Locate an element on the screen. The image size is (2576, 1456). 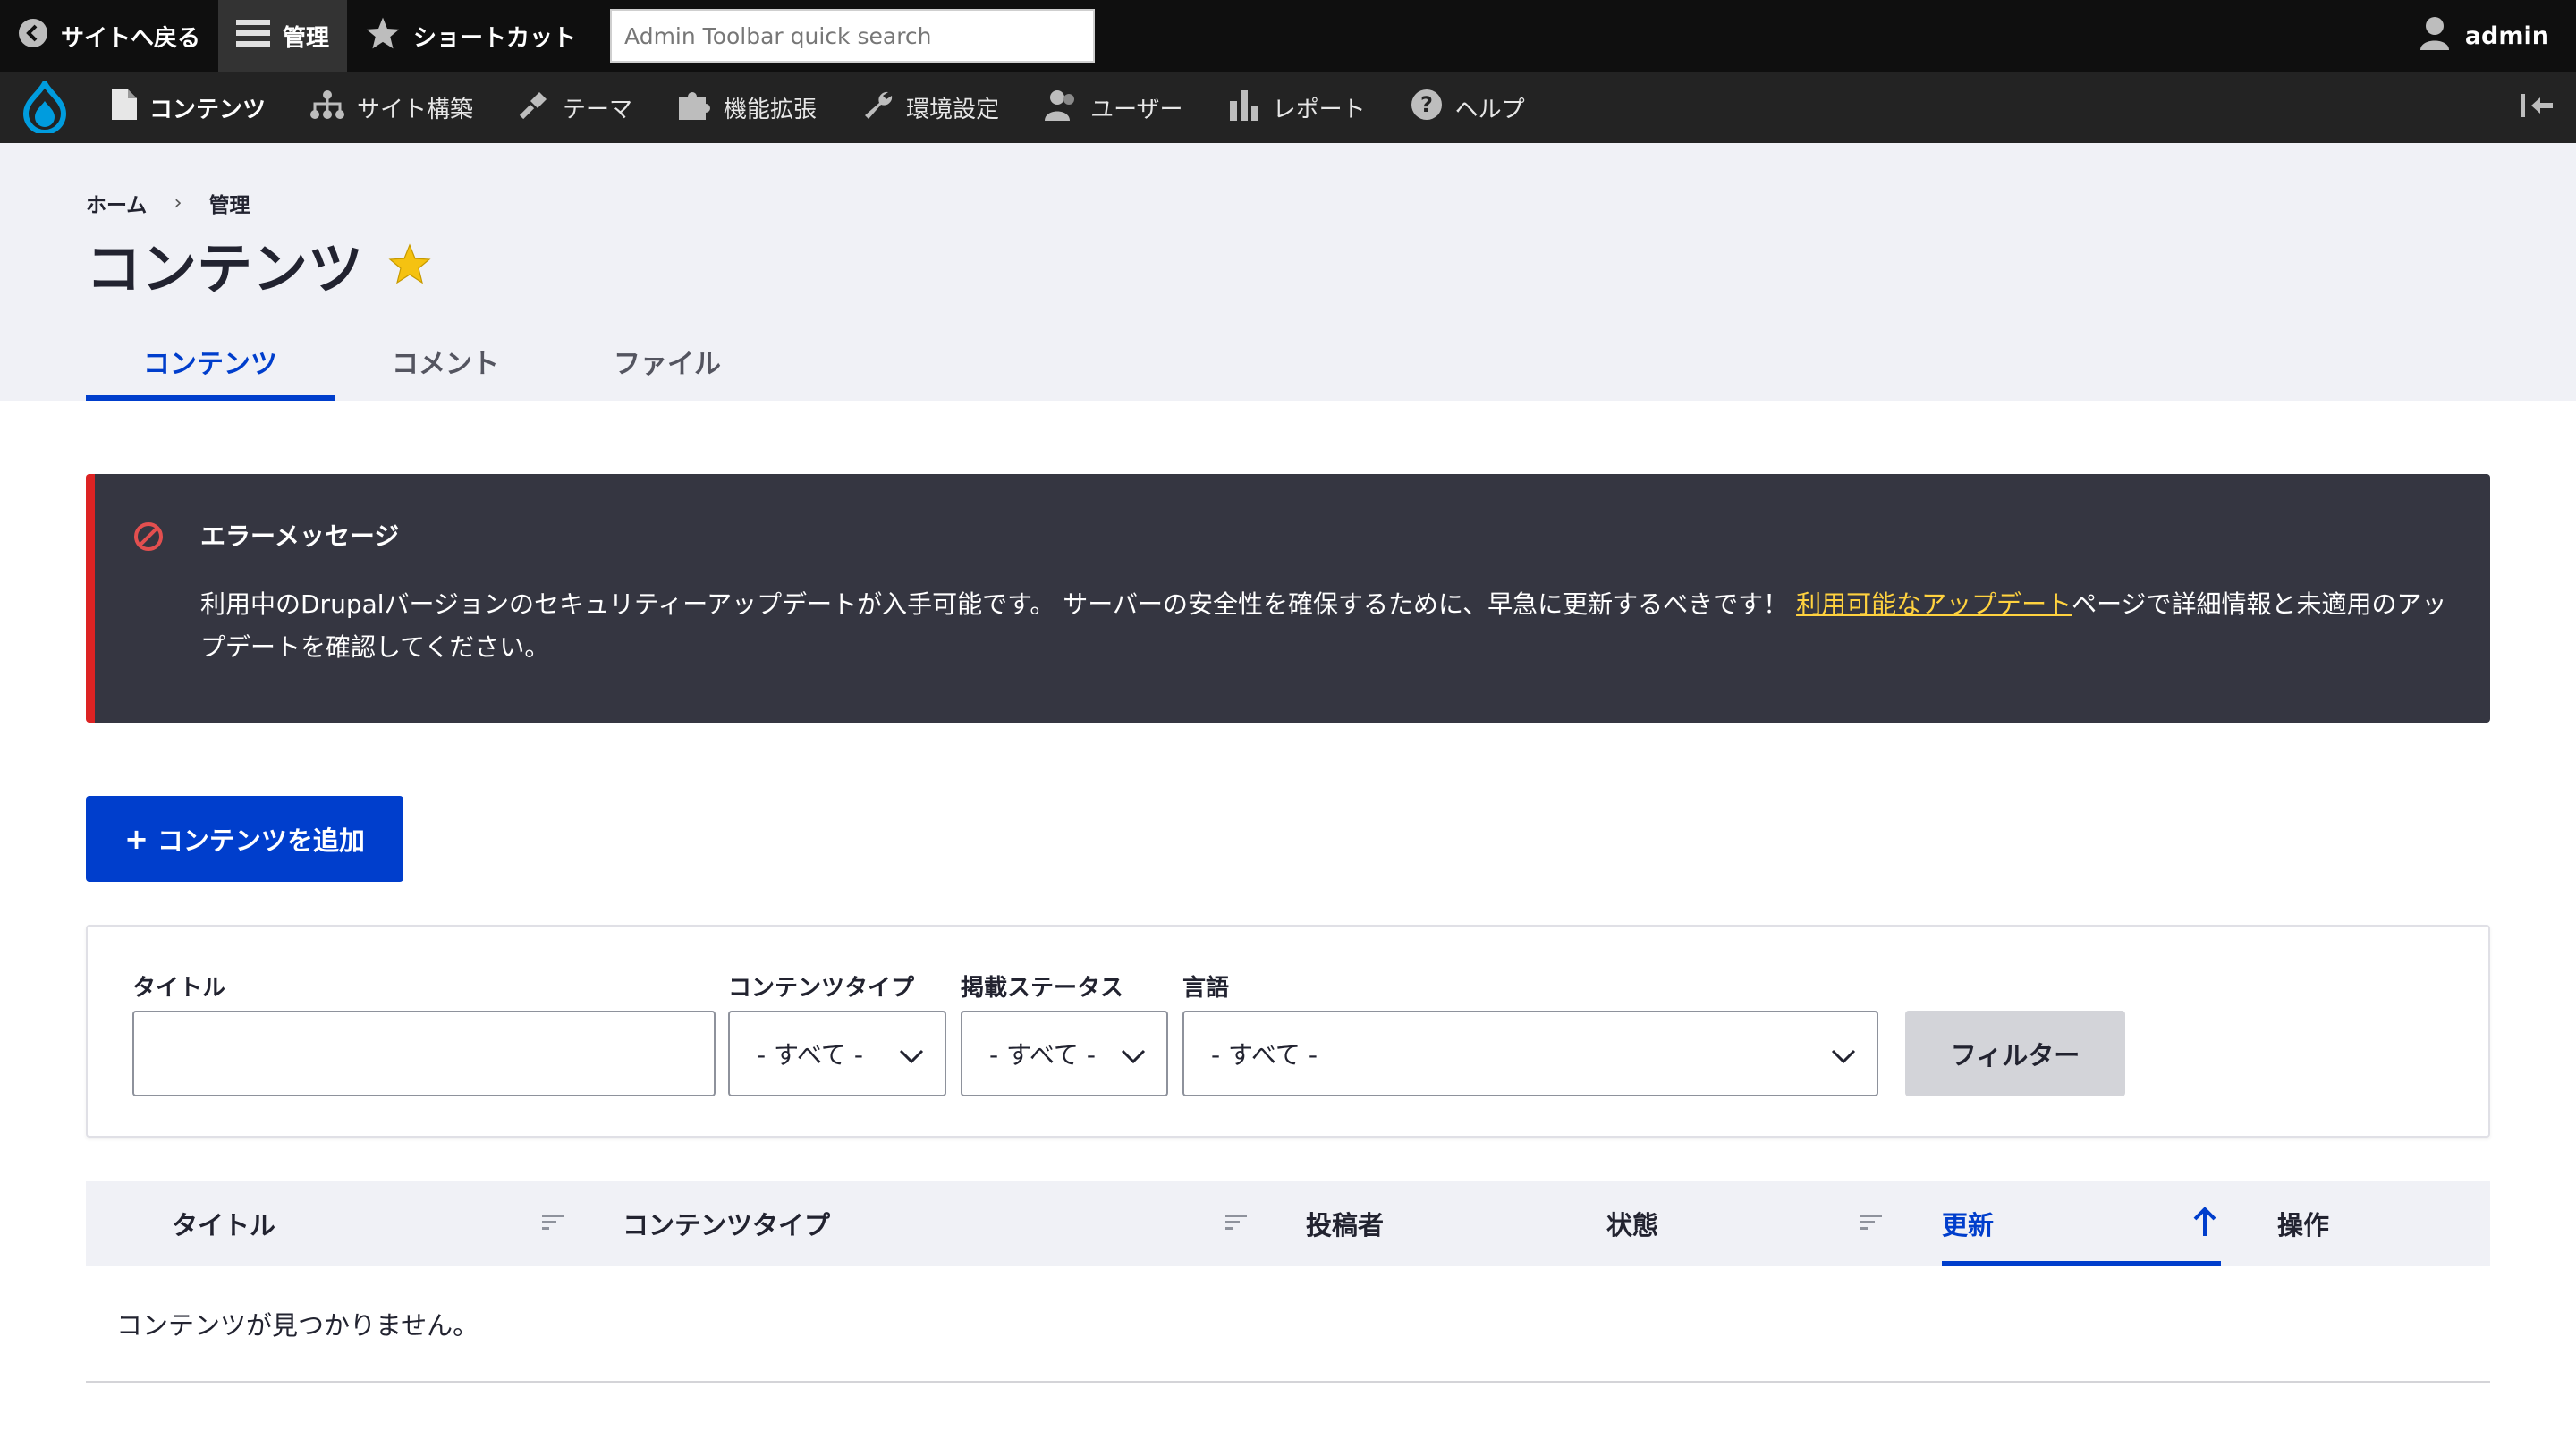
people-icon is located at coordinates (1067, 108).